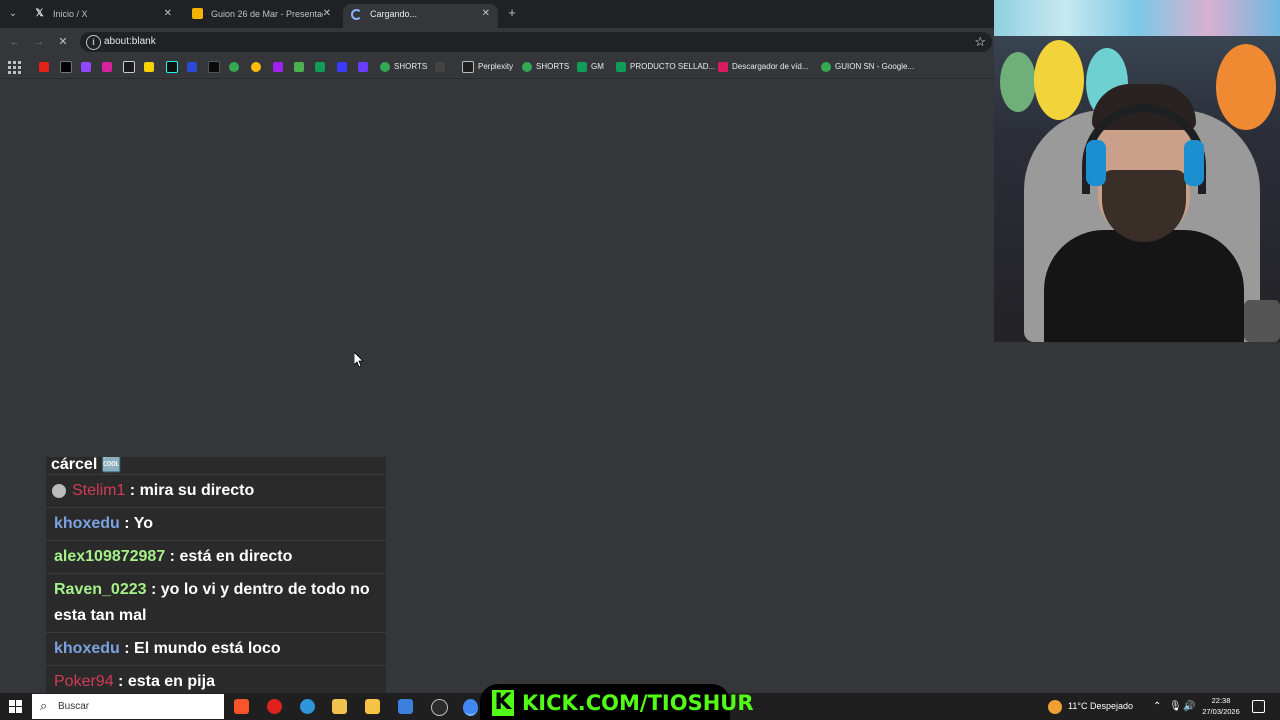  I want to click on bookmark-label: Perplexity, so click(496, 67).